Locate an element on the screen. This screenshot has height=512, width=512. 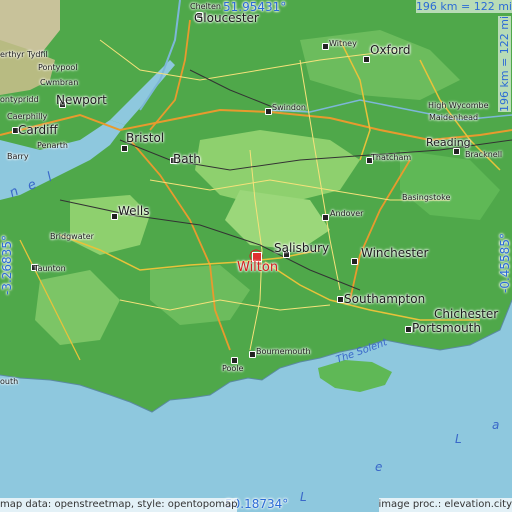
place-label-barry: Barry is located at coordinates (18, 156).